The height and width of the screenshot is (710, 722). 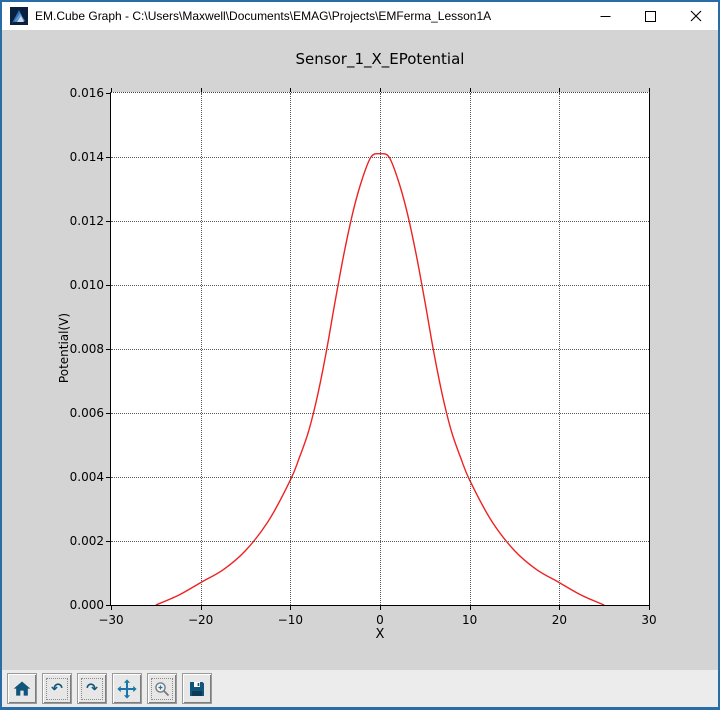 I want to click on window-controls, so click(x=650, y=16).